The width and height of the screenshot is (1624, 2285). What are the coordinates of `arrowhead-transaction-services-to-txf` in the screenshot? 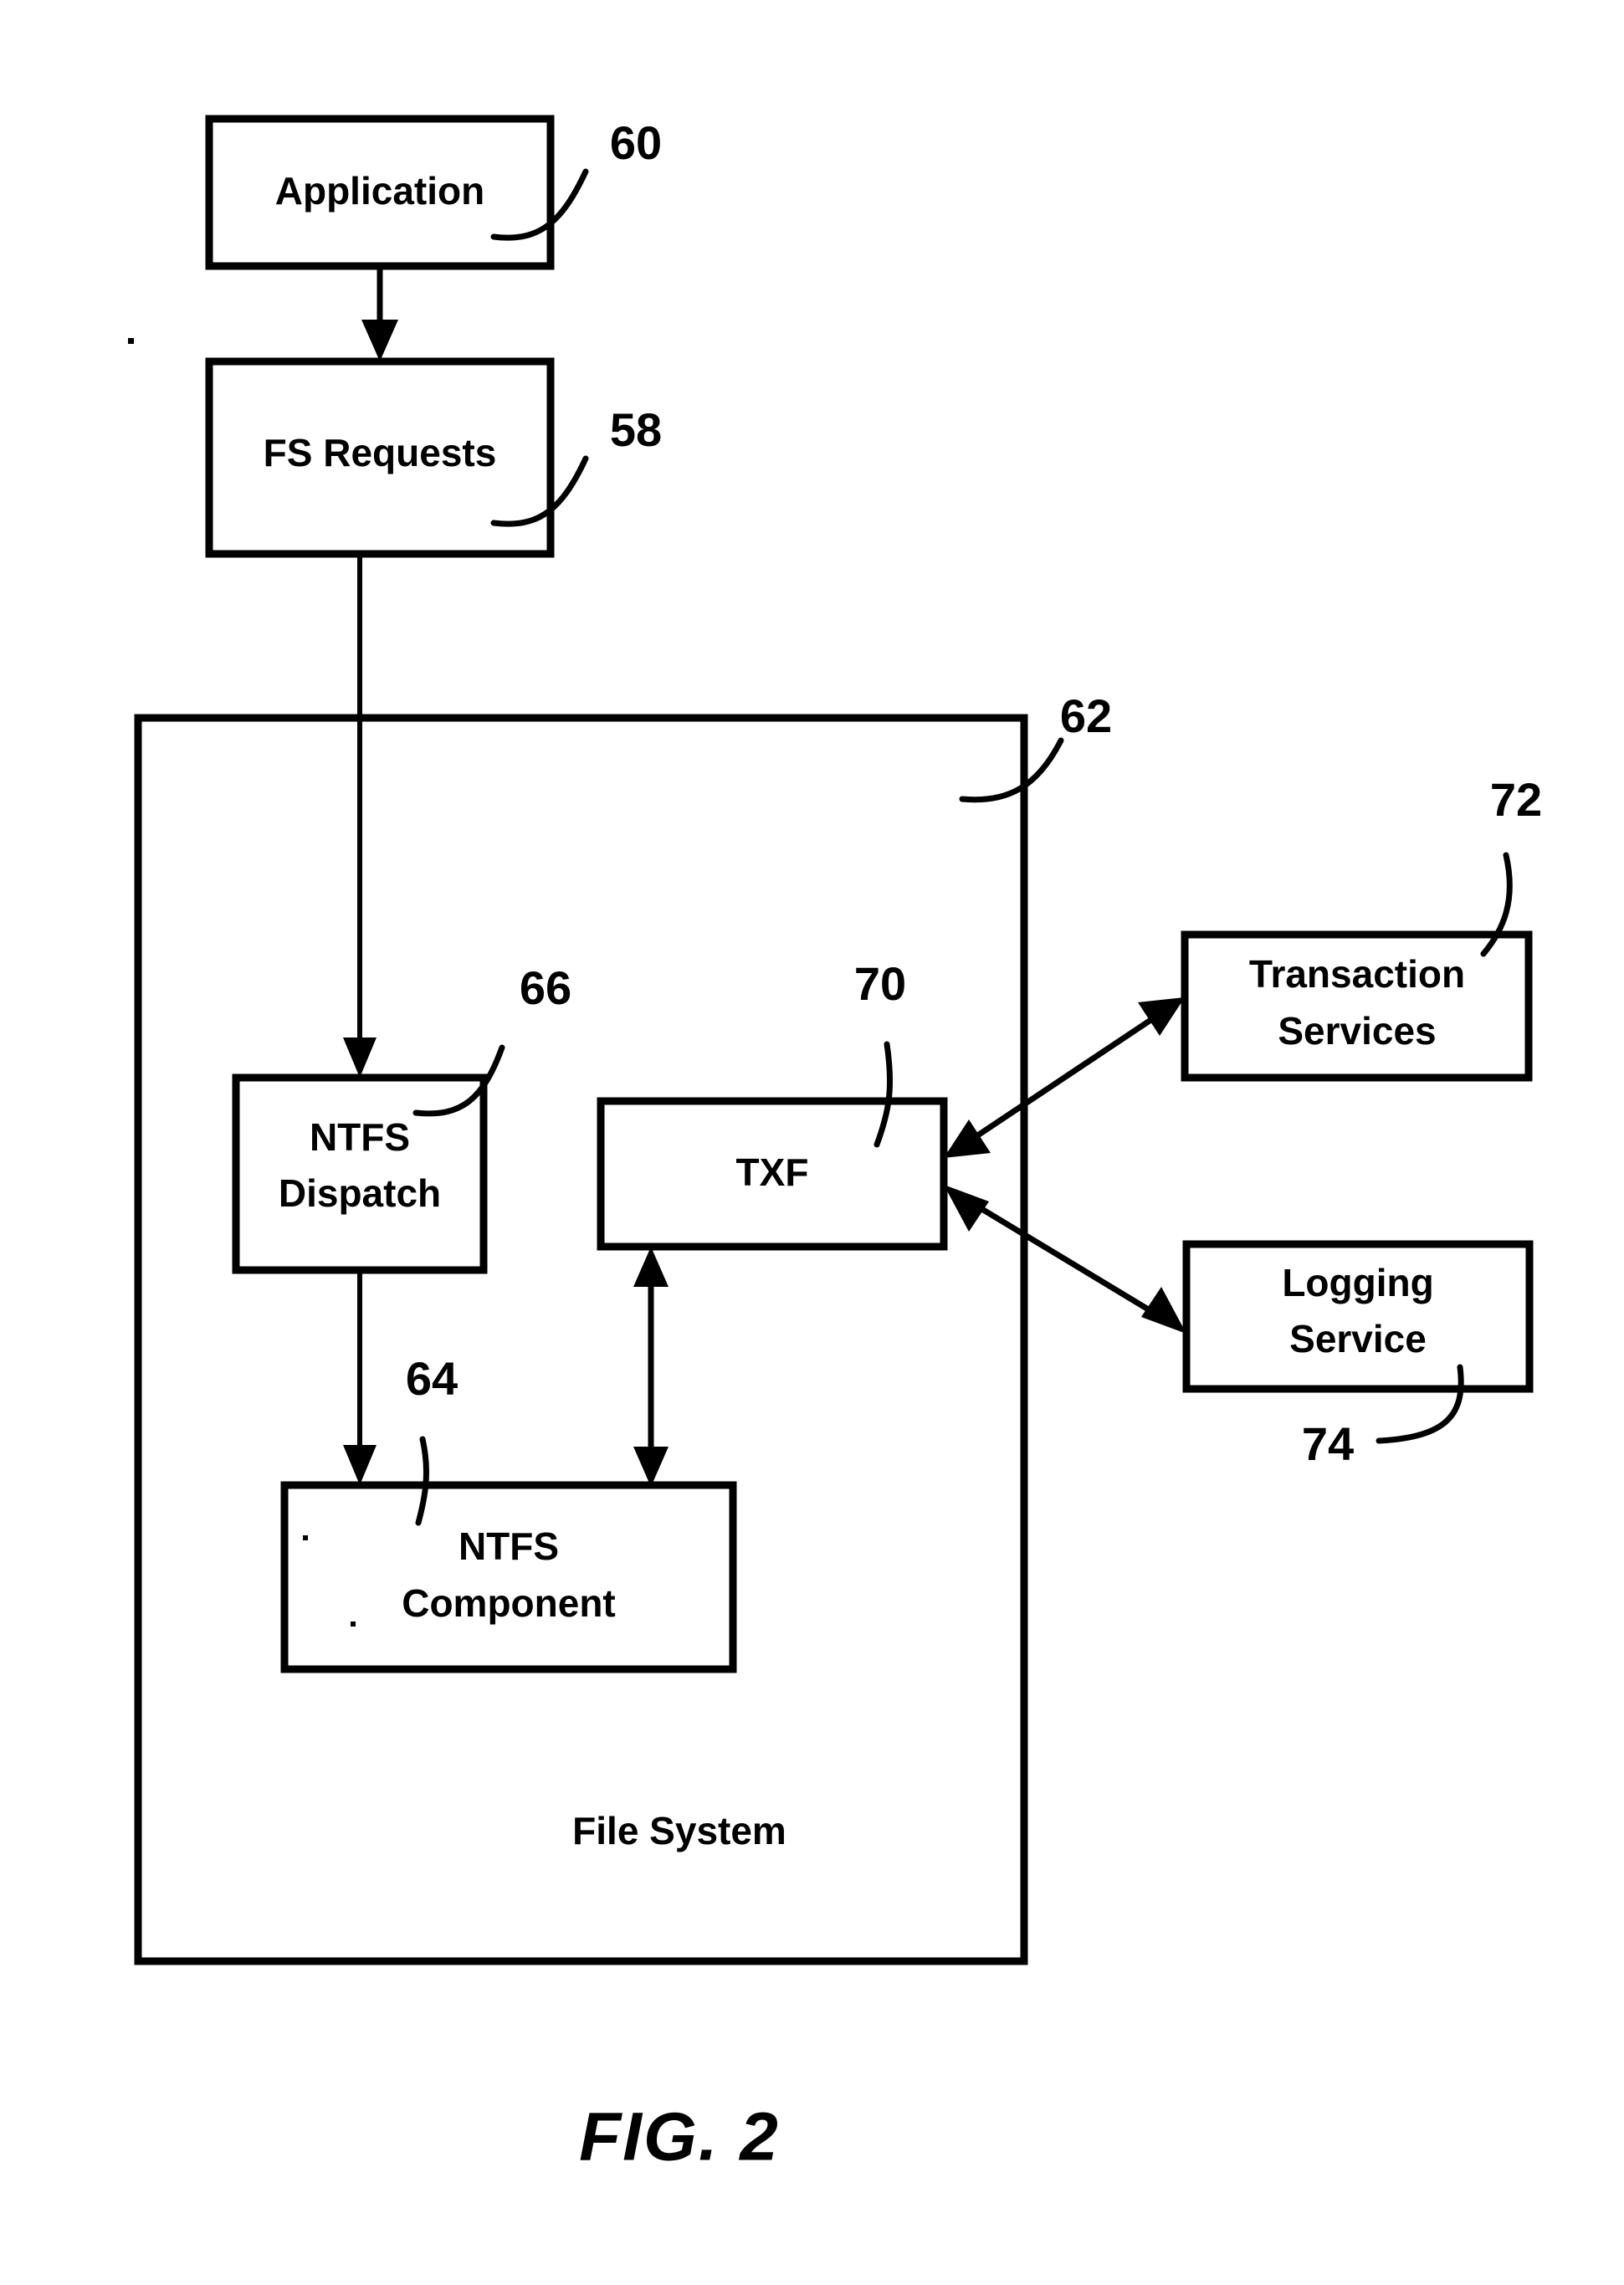 It's located at (967, 1138).